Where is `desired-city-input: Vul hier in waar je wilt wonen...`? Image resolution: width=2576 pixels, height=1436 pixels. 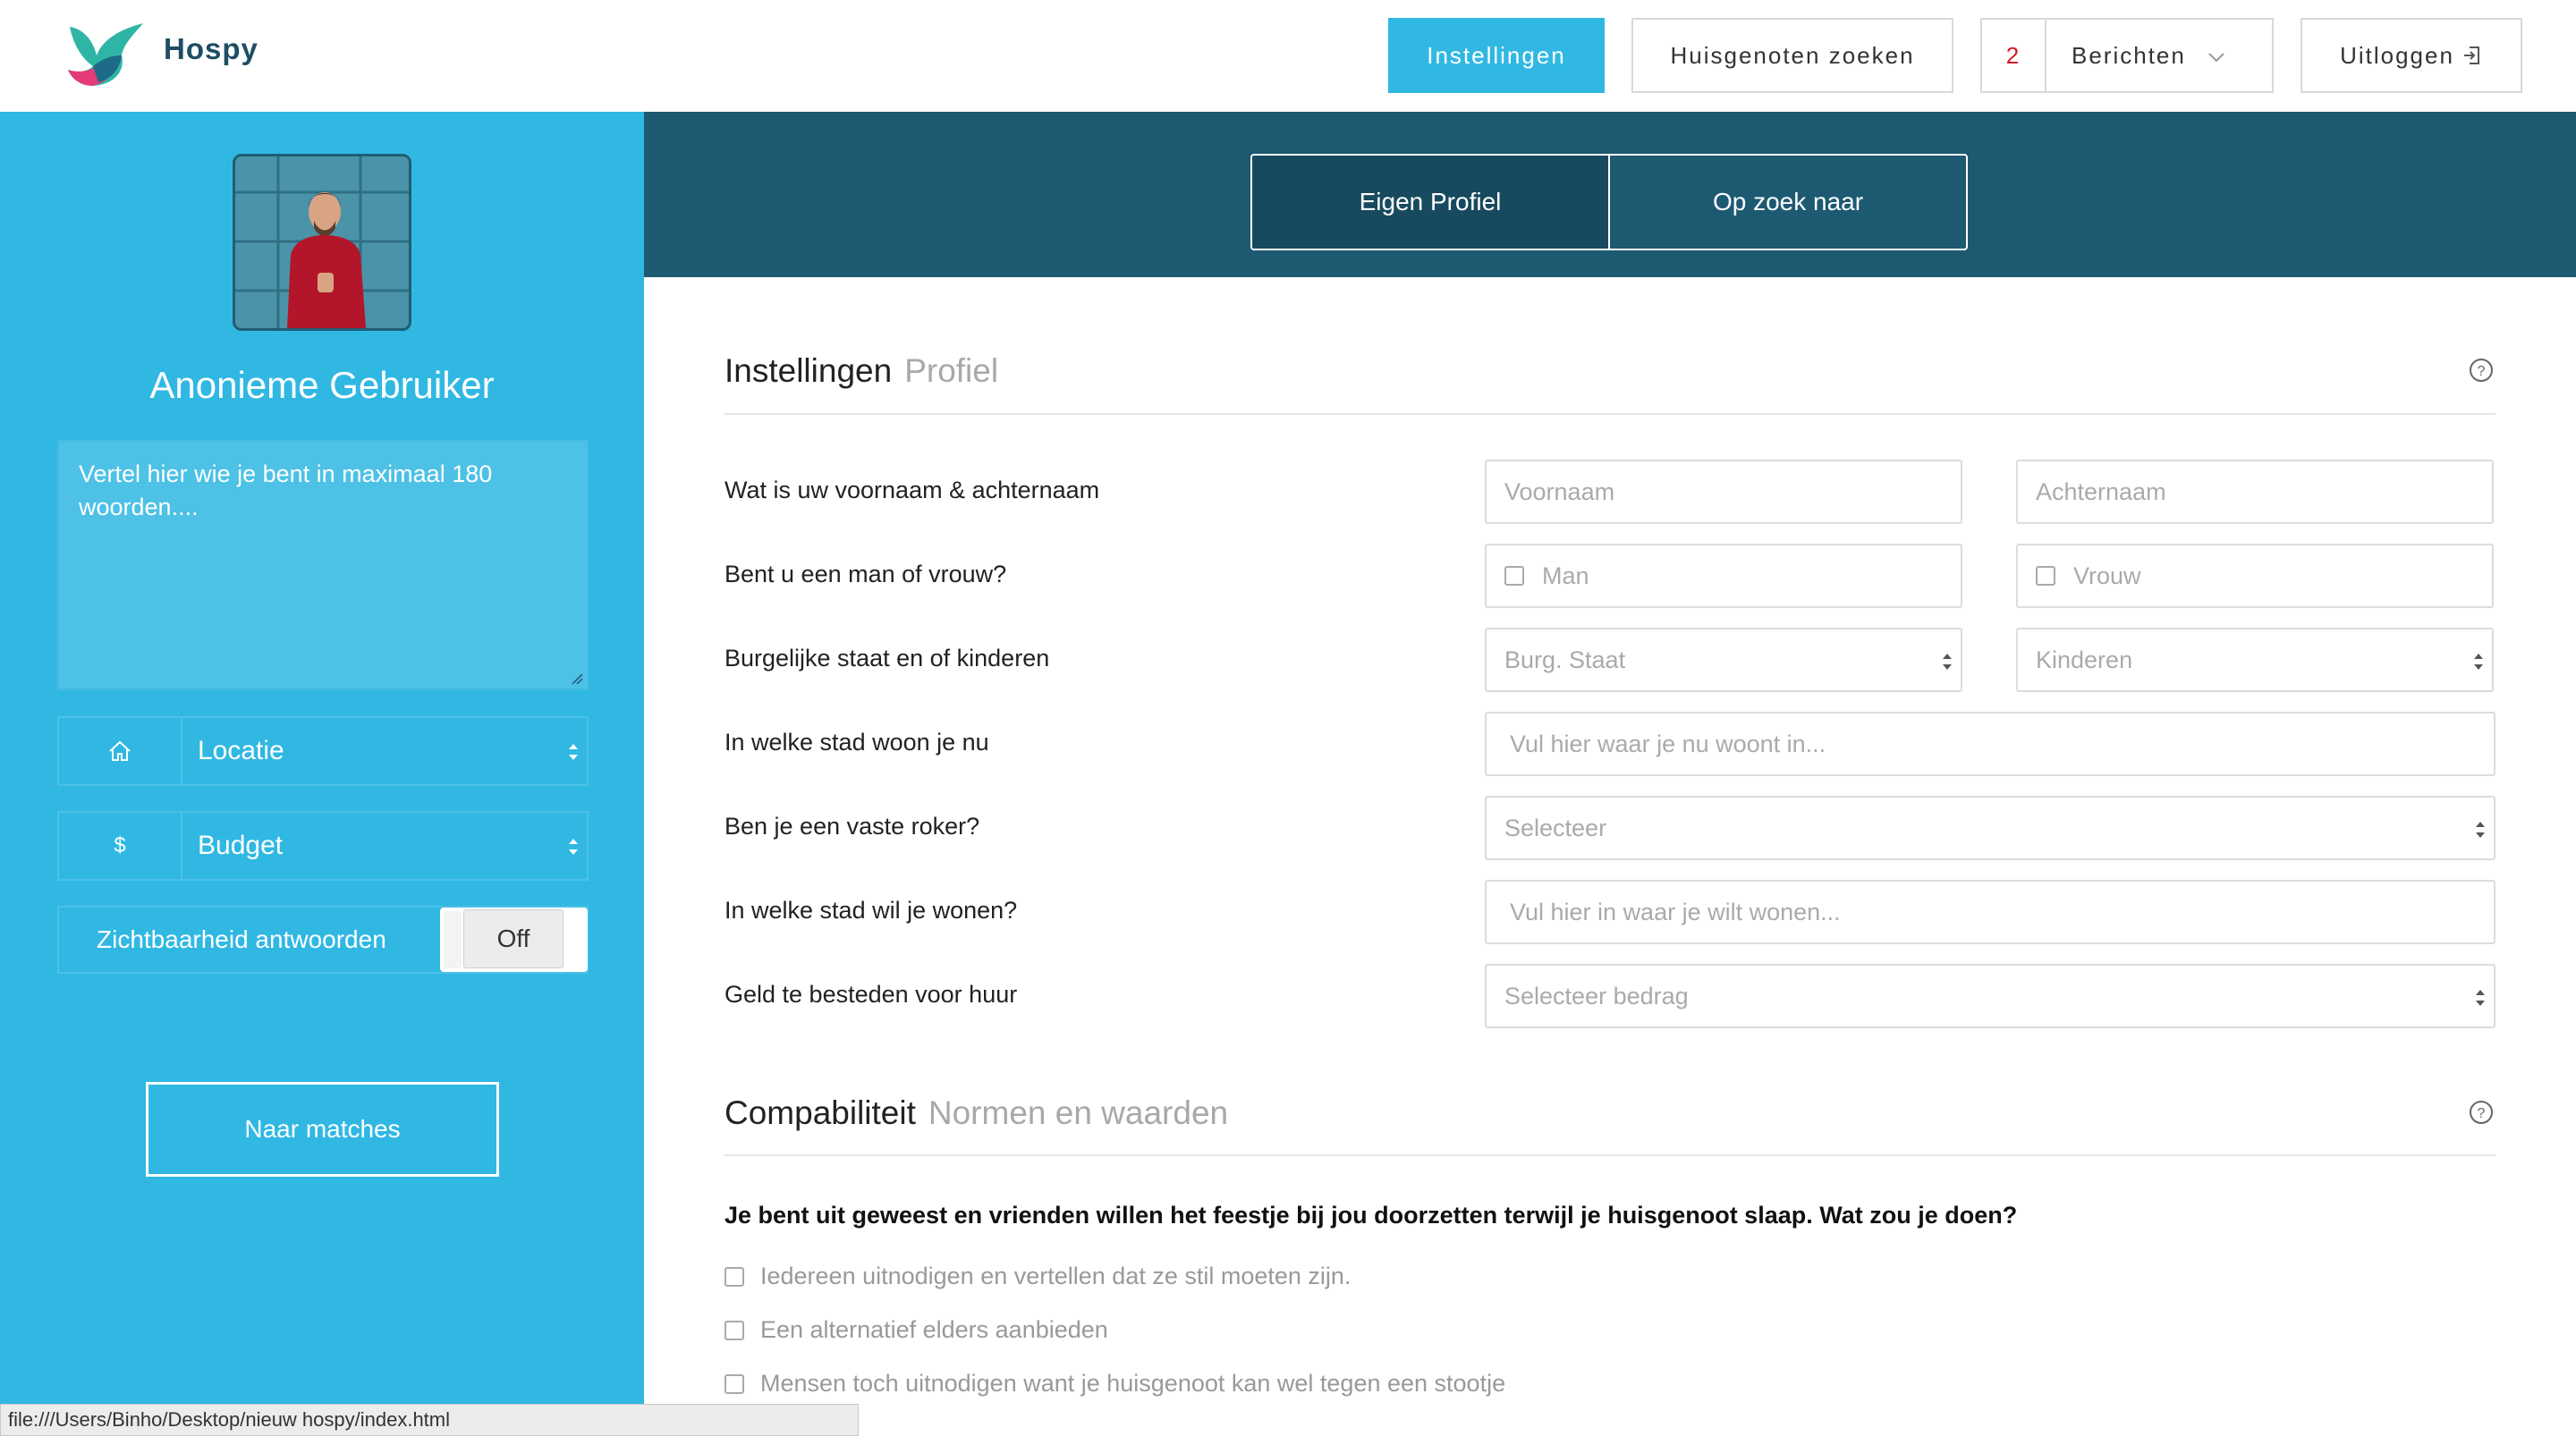 desired-city-input: Vul hier in waar je wilt wonen... is located at coordinates (1990, 912).